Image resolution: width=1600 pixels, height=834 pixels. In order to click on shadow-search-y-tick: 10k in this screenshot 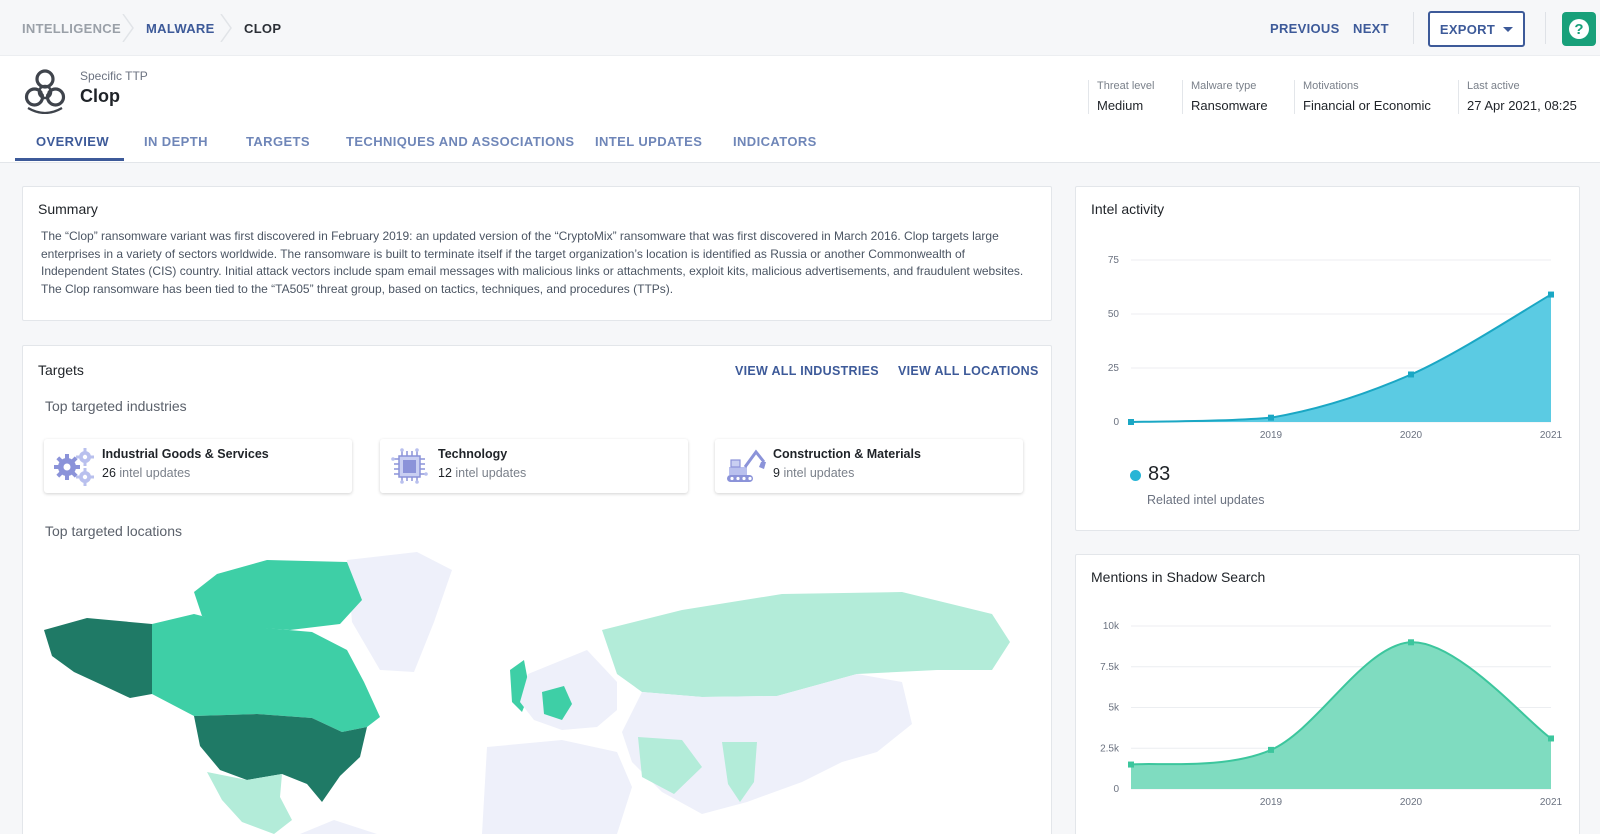, I will do `click(1111, 626)`.